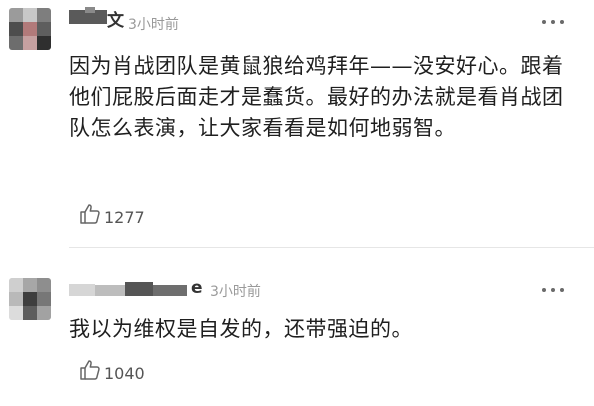  I want to click on divider, so click(331, 247).